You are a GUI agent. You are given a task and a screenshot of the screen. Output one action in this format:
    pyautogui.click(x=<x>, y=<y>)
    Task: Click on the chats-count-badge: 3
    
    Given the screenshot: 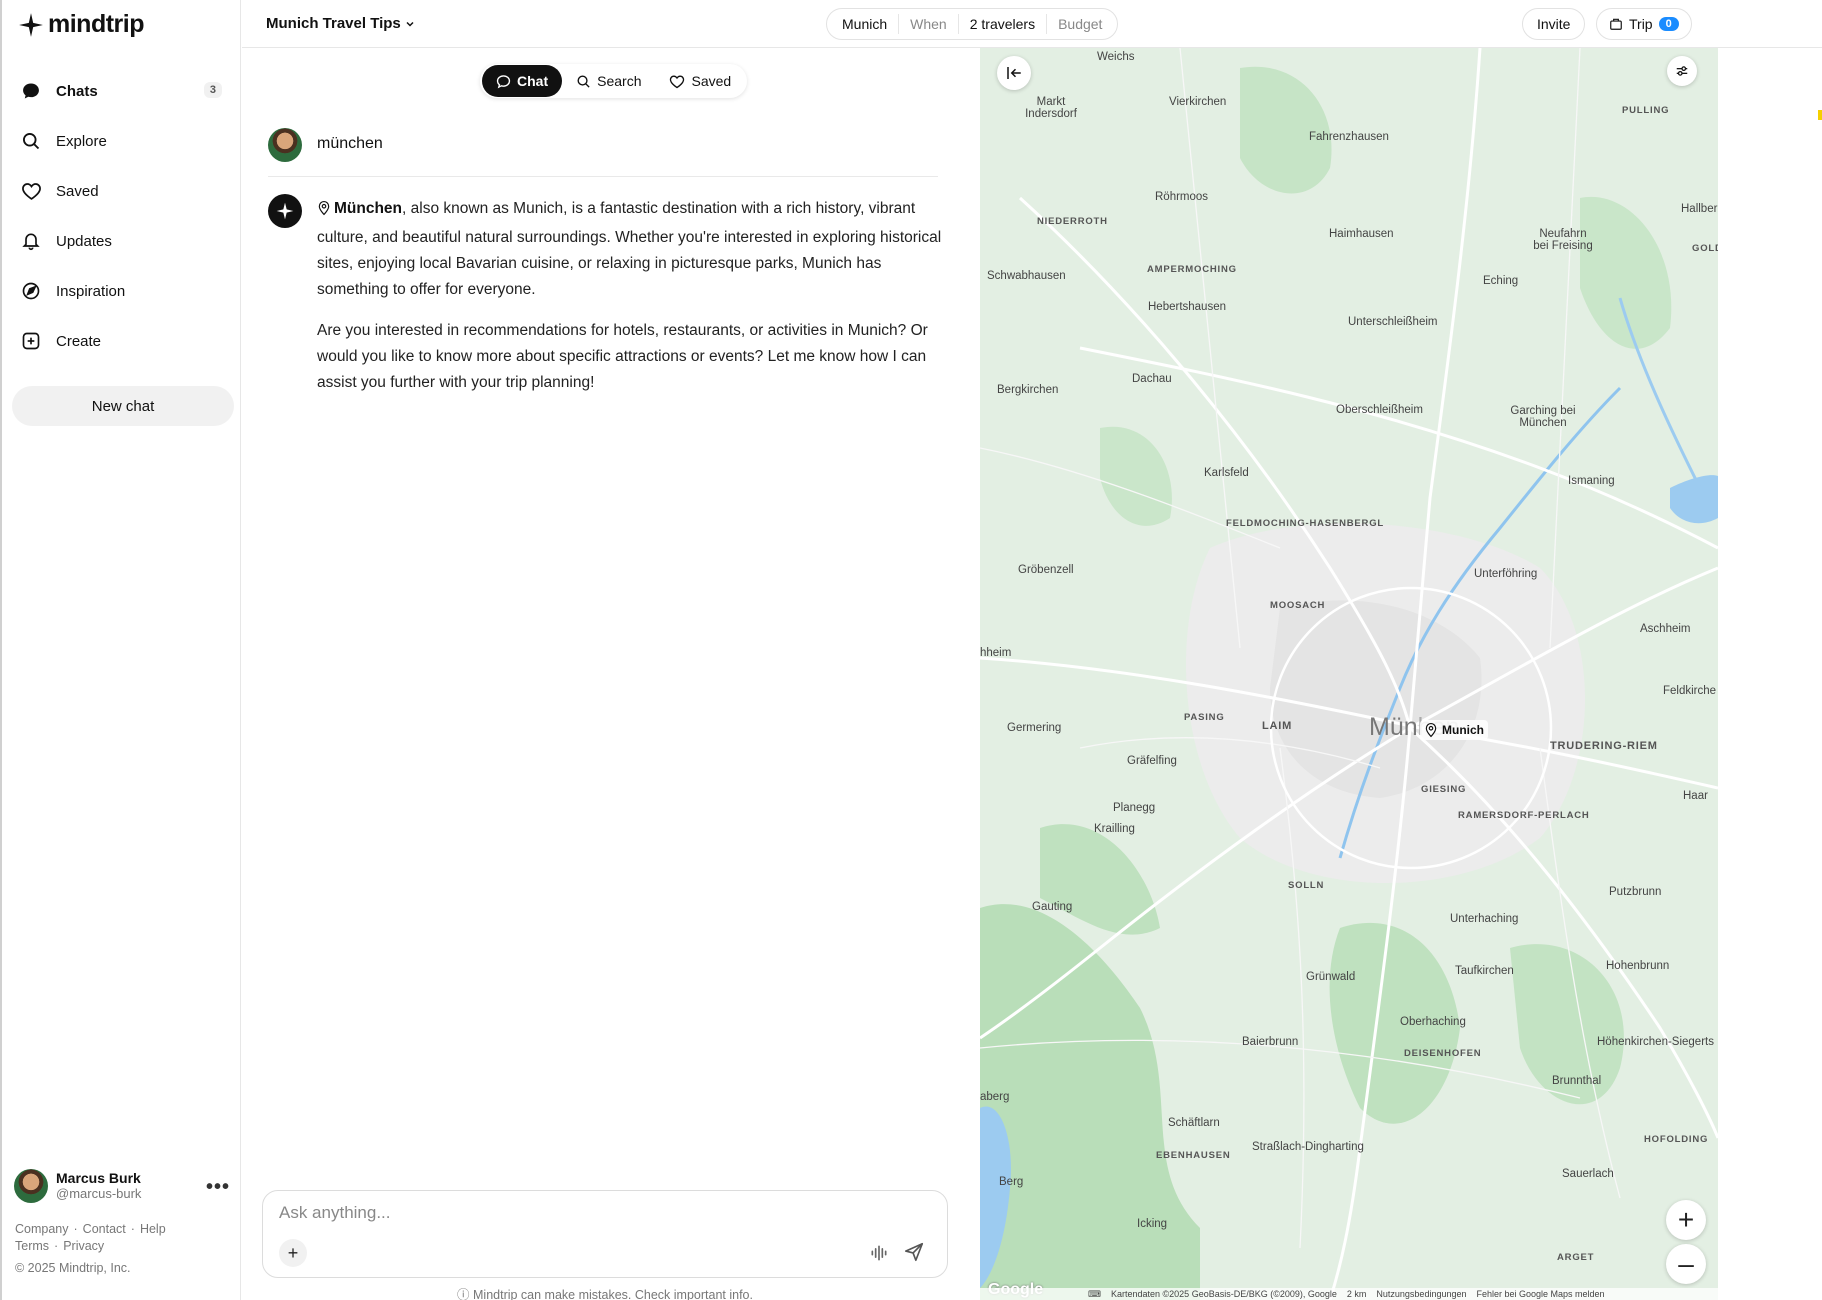 What is the action you would take?
    pyautogui.click(x=212, y=90)
    